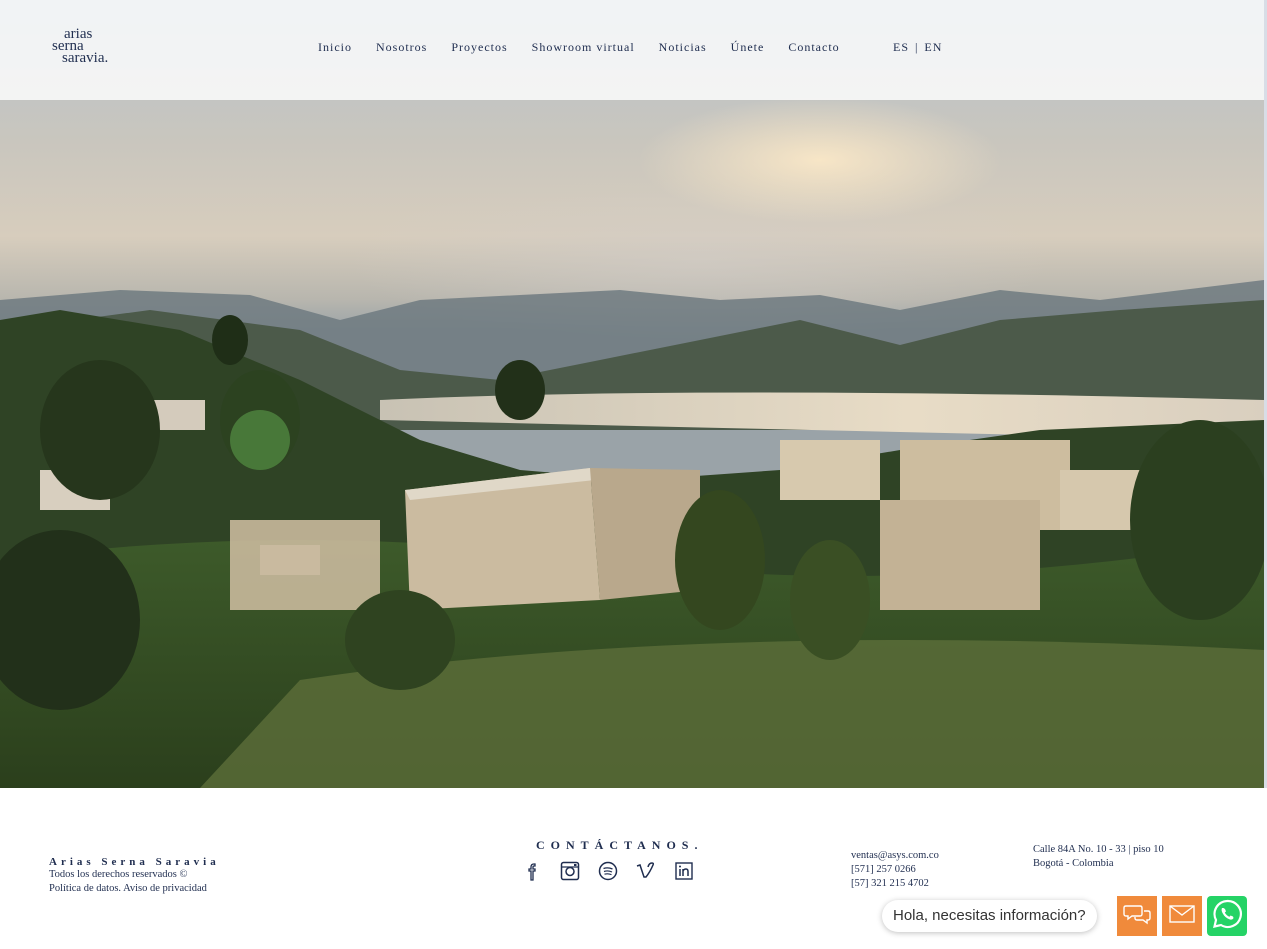 The image size is (1267, 949). Describe the element at coordinates (134, 889) in the screenshot. I see `privacy-link: Política de datos. Aviso de privacidad` at that location.